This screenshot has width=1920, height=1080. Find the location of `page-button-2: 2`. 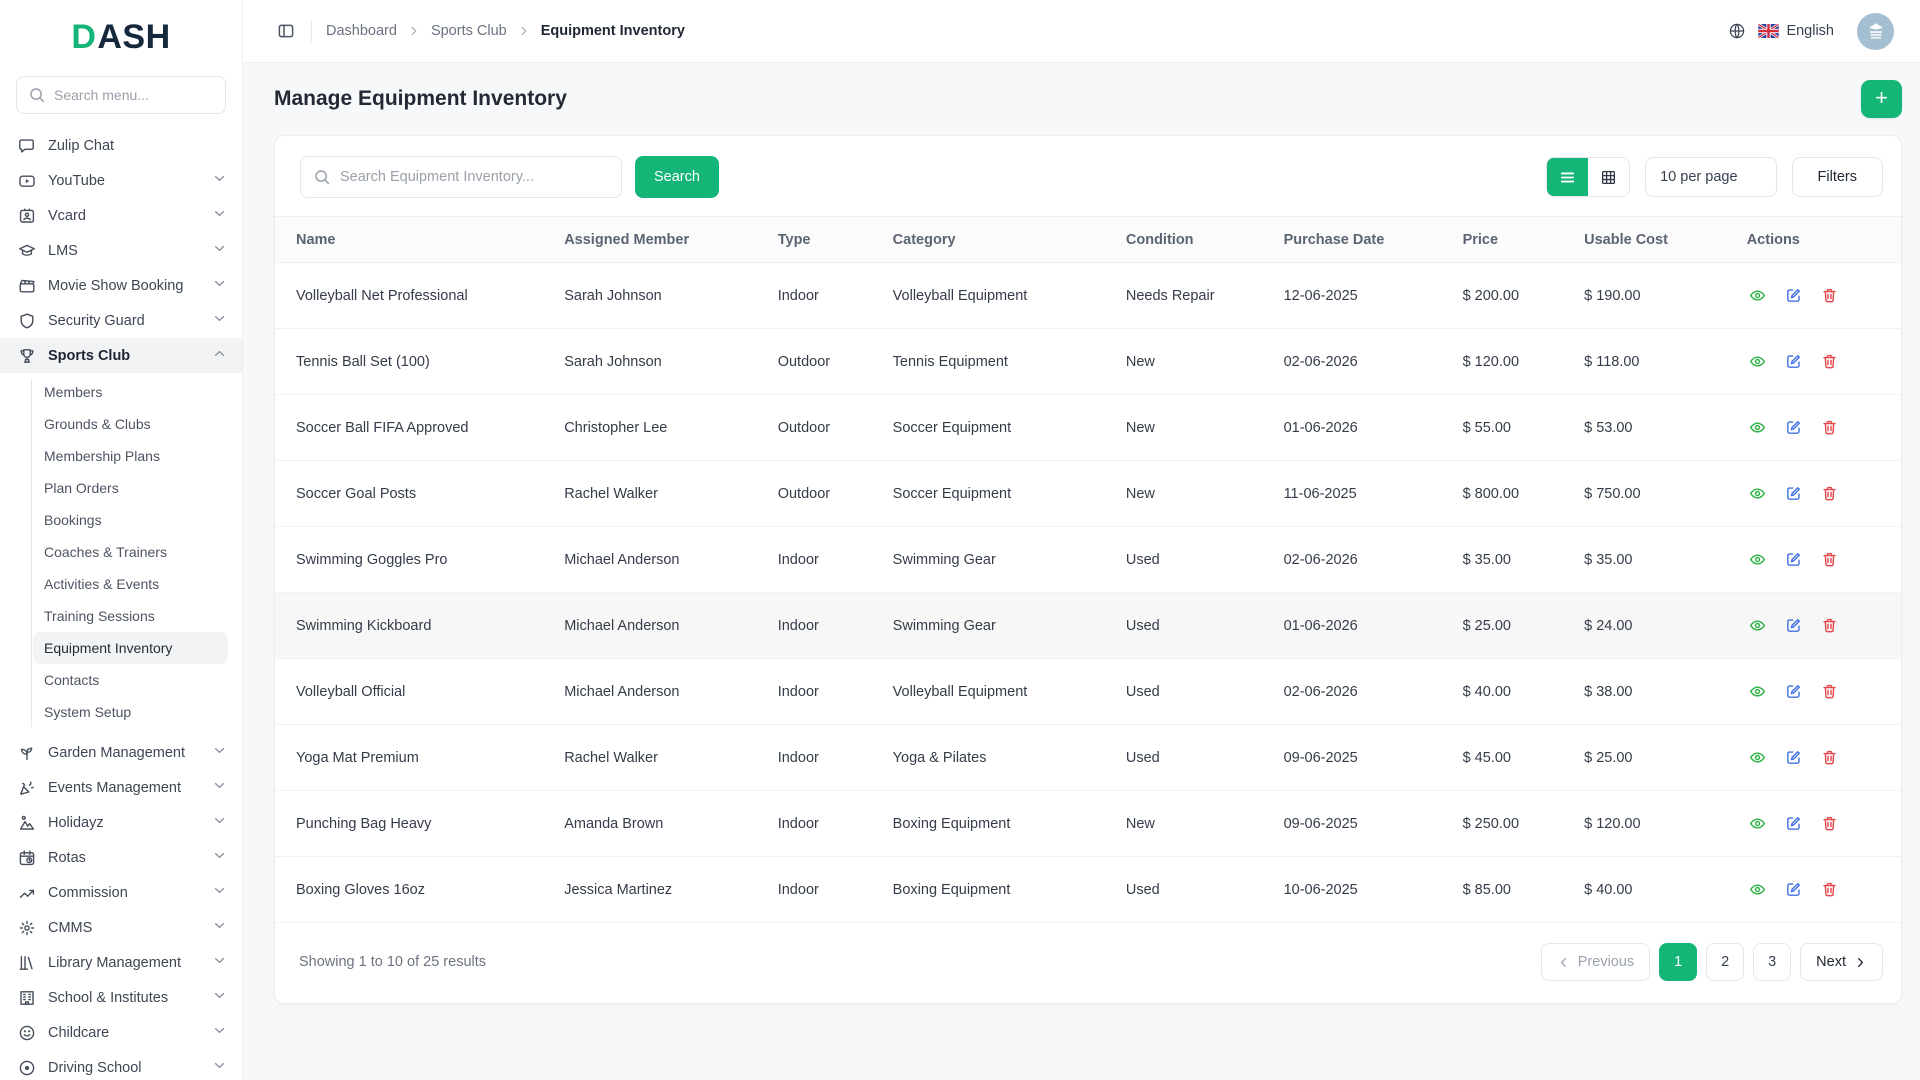

page-button-2: 2 is located at coordinates (1725, 962).